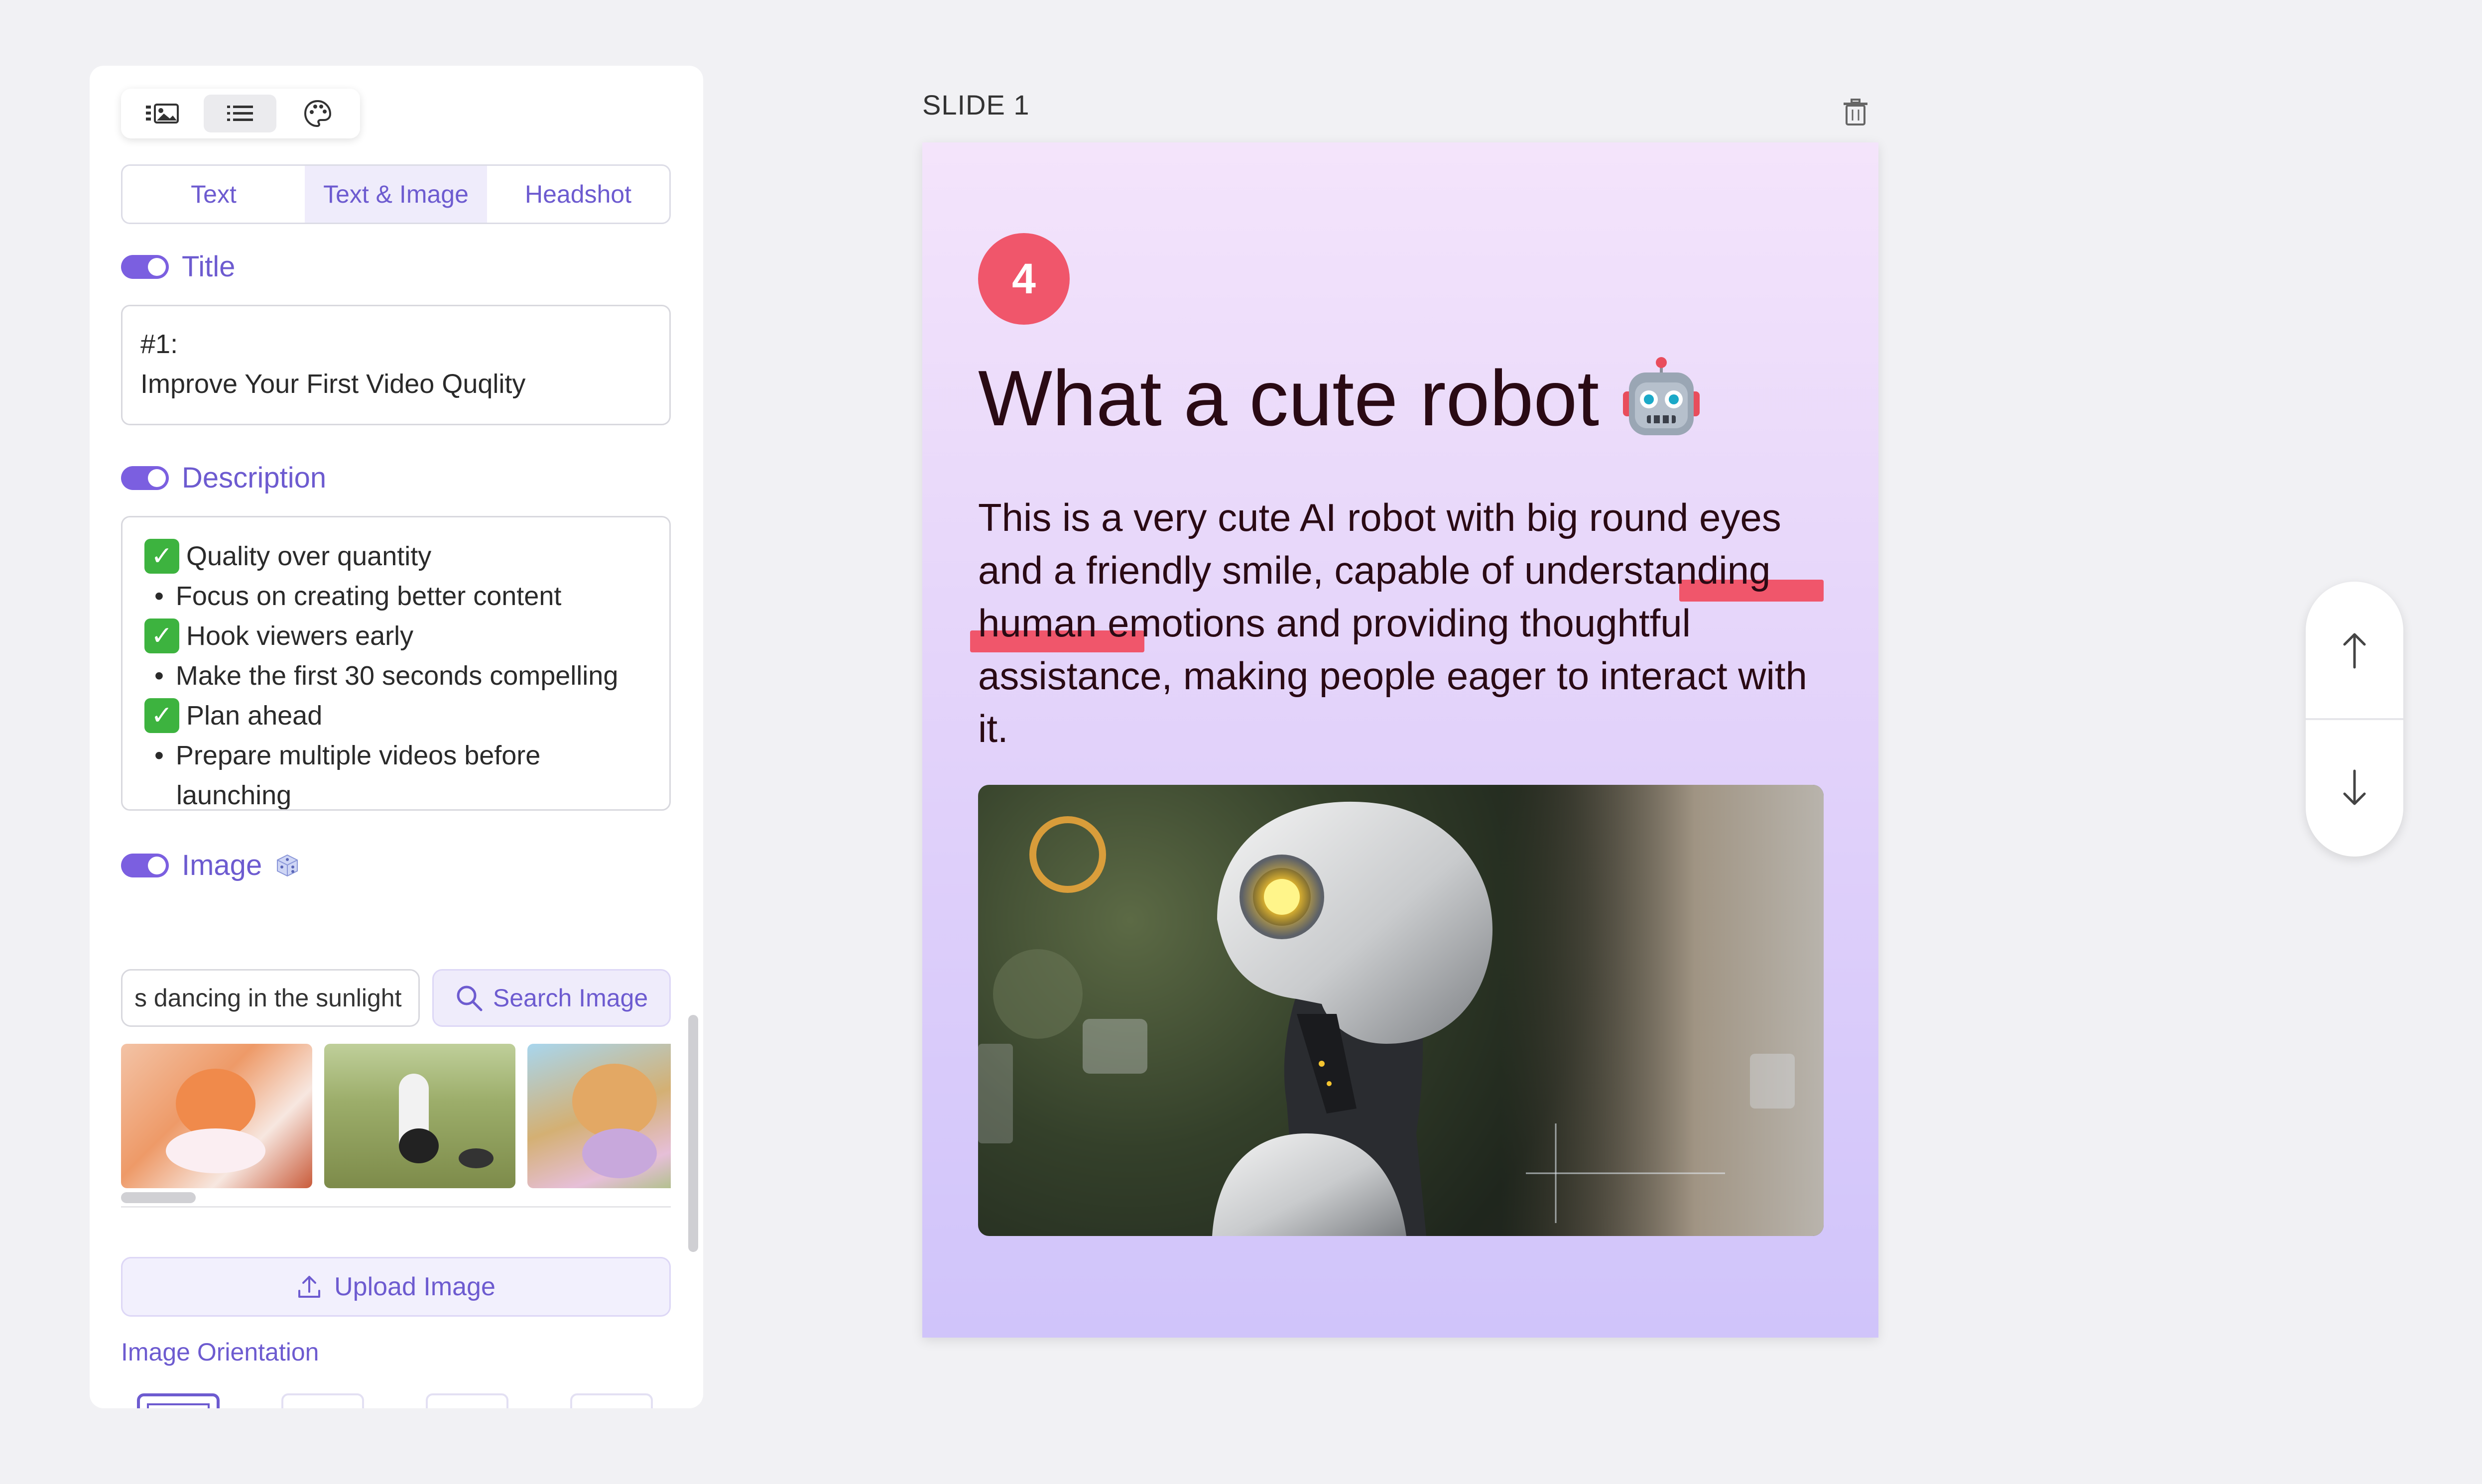 The height and width of the screenshot is (1484, 2482). I want to click on move-down-button, so click(2354, 788).